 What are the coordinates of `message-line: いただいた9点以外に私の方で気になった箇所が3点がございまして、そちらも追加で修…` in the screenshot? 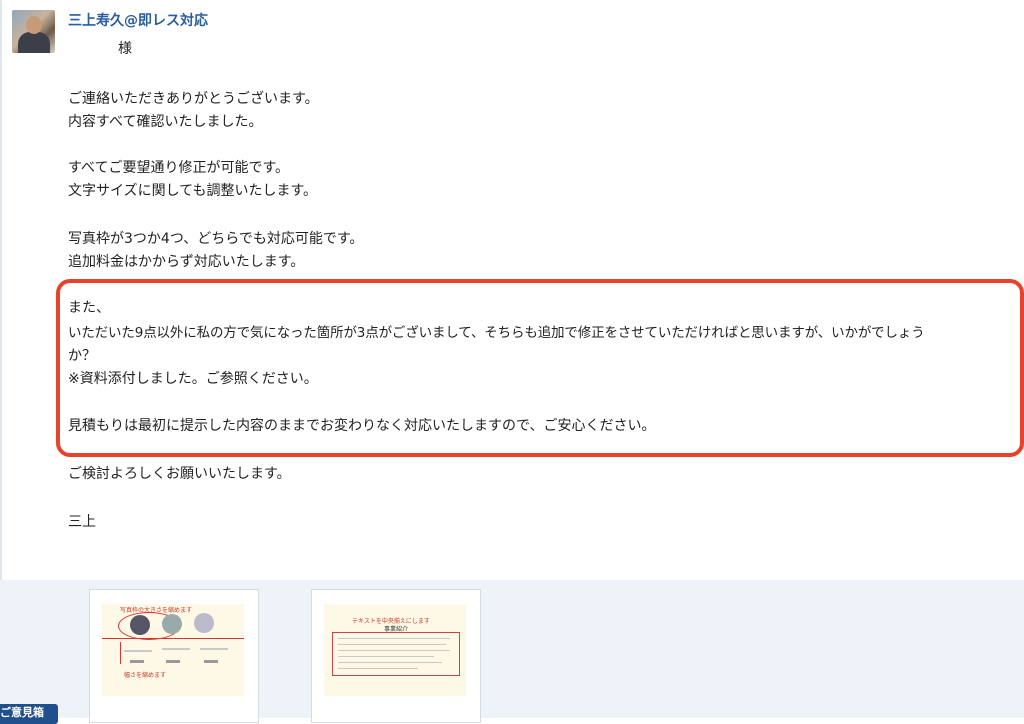 It's located at (496, 333).